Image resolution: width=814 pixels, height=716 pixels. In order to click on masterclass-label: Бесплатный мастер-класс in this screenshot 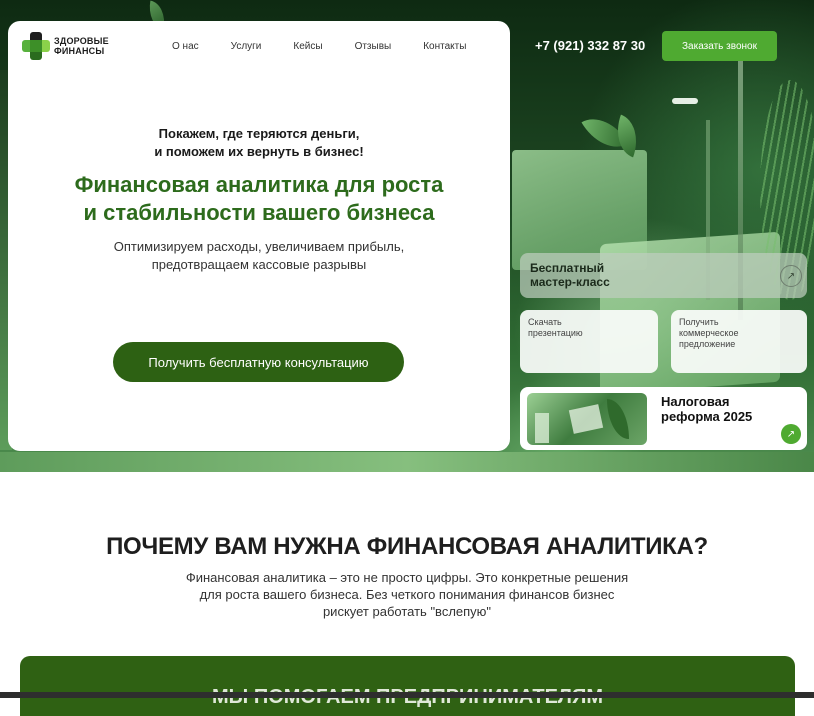, I will do `click(570, 275)`.